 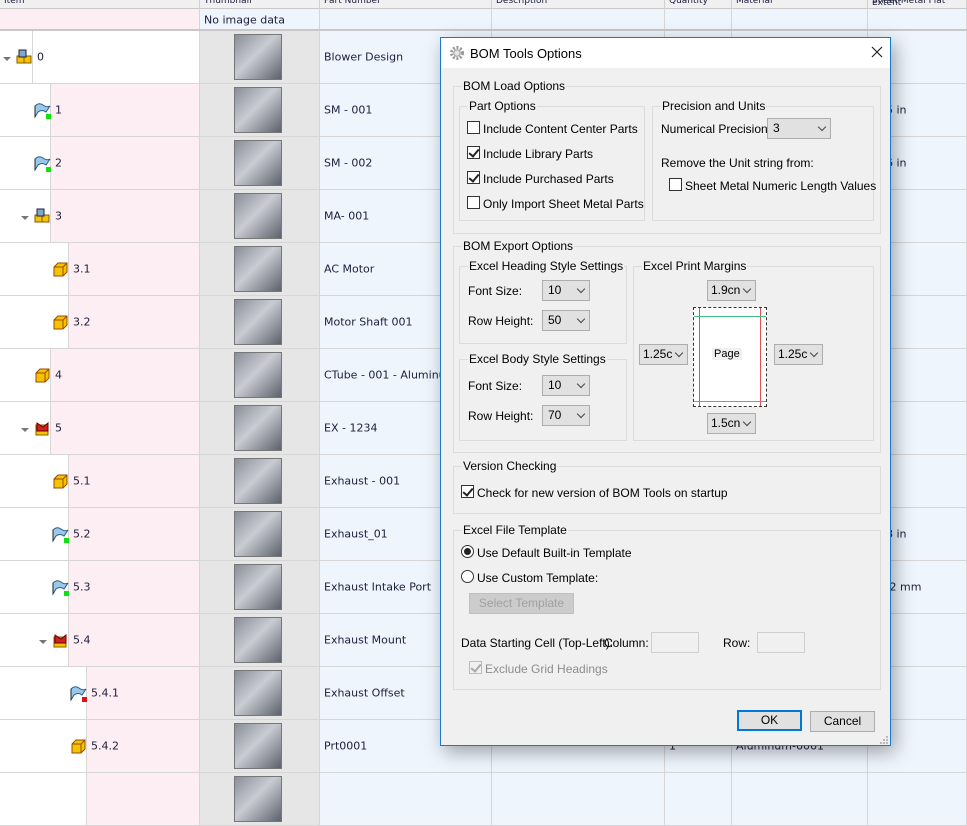 I want to click on row-label: Row:, so click(x=737, y=643).